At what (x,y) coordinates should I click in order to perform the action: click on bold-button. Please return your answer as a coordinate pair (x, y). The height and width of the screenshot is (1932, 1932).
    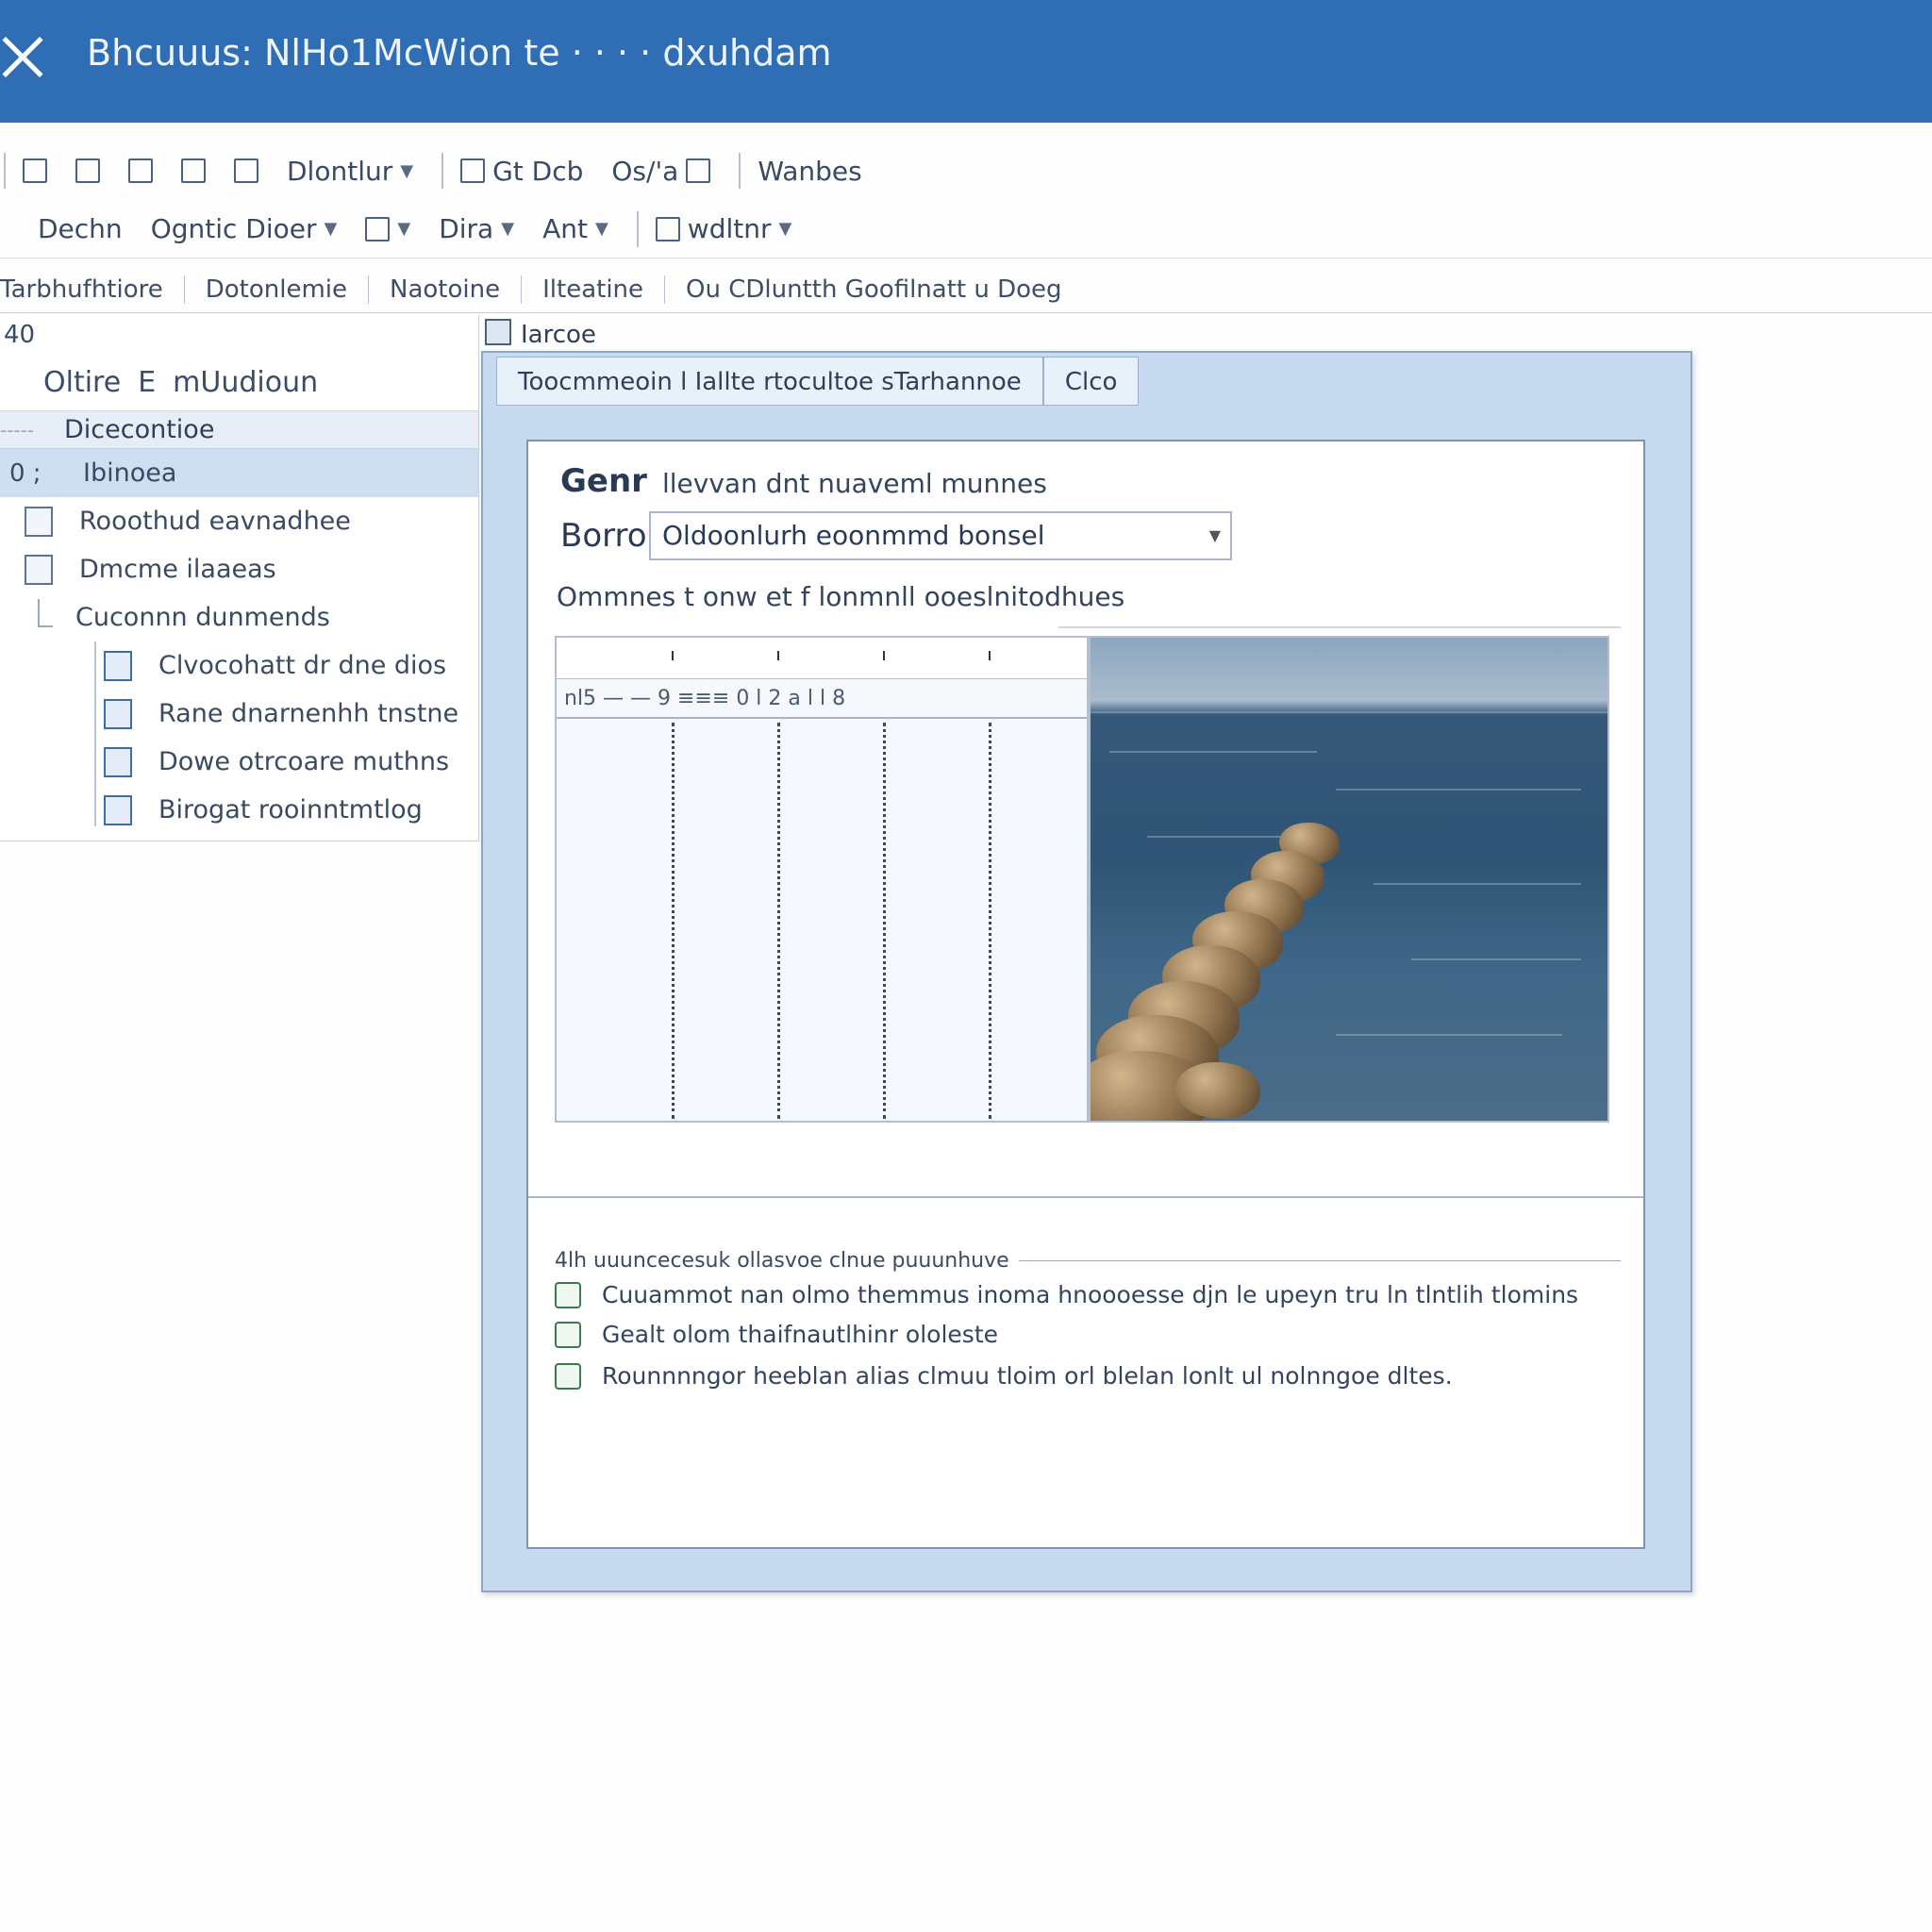
    Looking at the image, I should click on (194, 171).